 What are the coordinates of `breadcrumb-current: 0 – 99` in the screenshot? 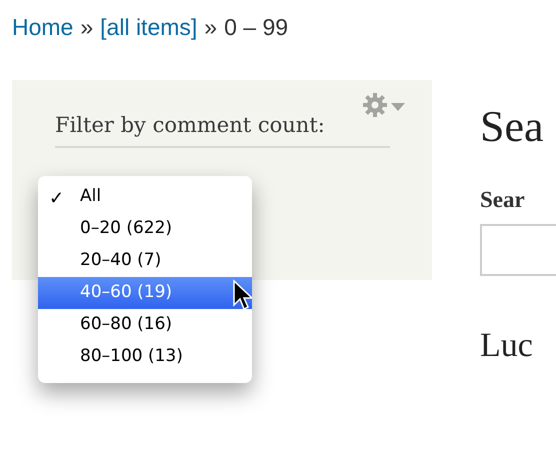 It's located at (256, 27).